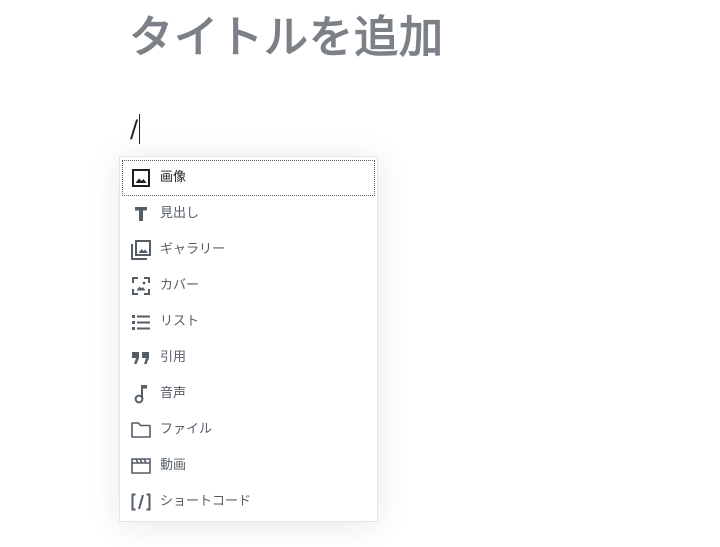 The image size is (720, 547). I want to click on text-caret, so click(140, 129).